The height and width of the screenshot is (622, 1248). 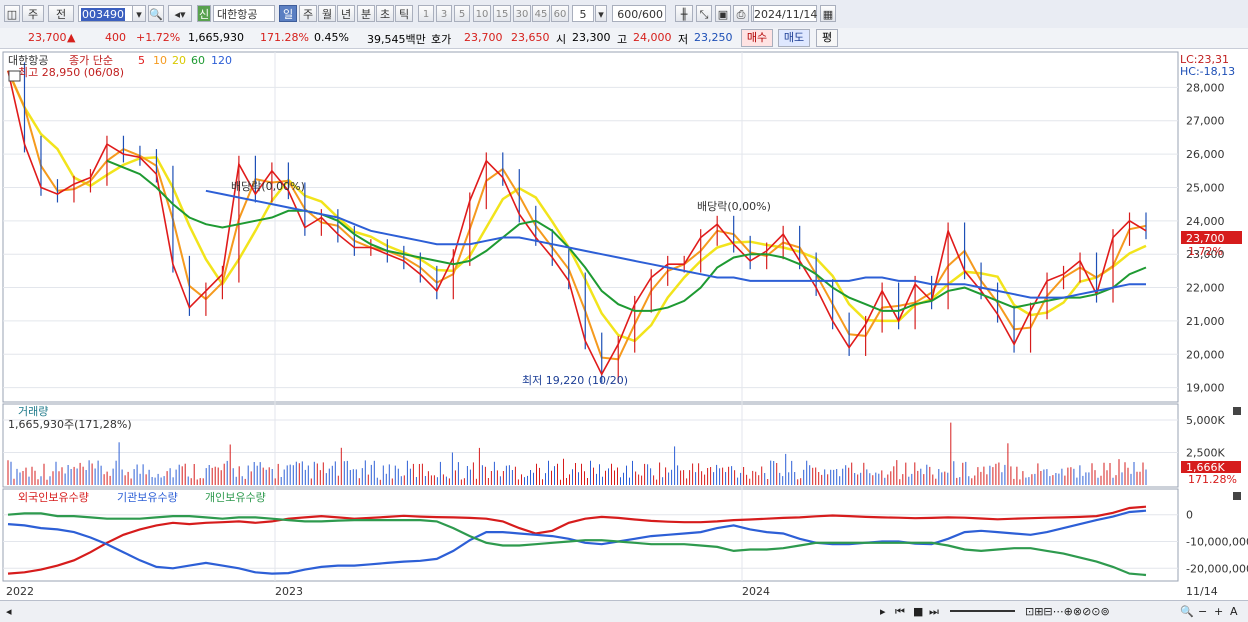 I want to click on interval-1: 1, so click(x=426, y=13).